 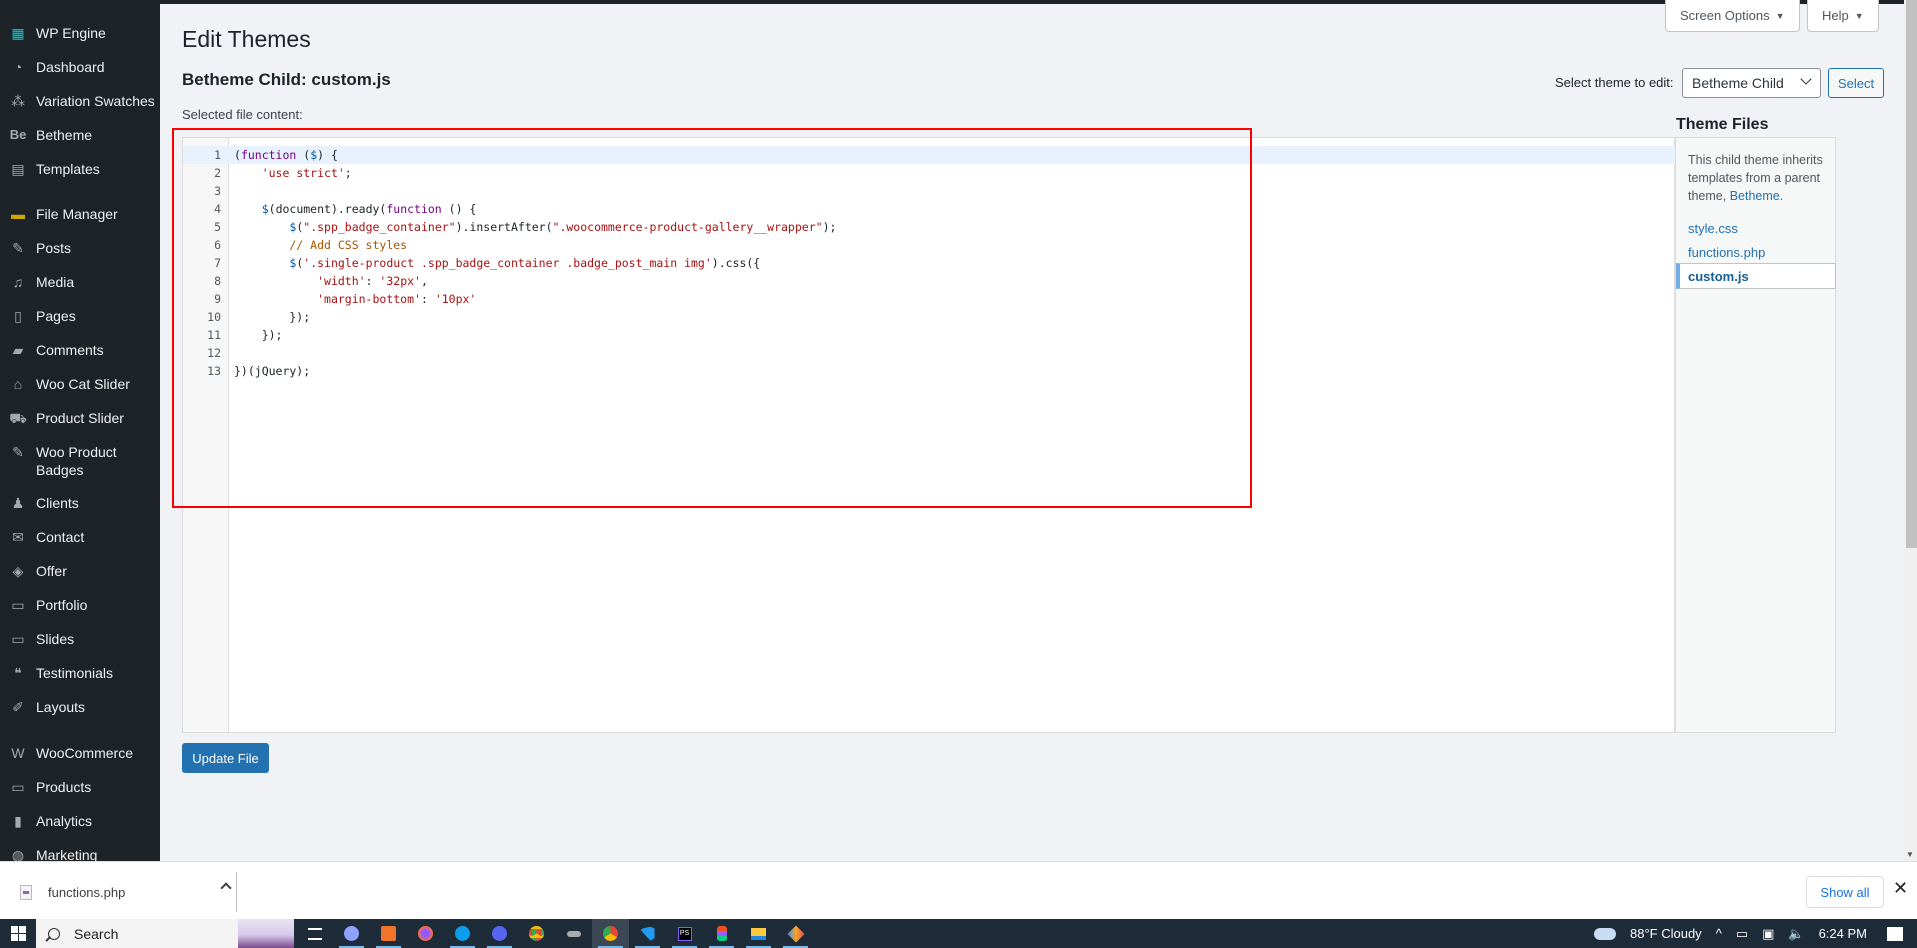 I want to click on sidebar-item-label: Slides, so click(x=55, y=639).